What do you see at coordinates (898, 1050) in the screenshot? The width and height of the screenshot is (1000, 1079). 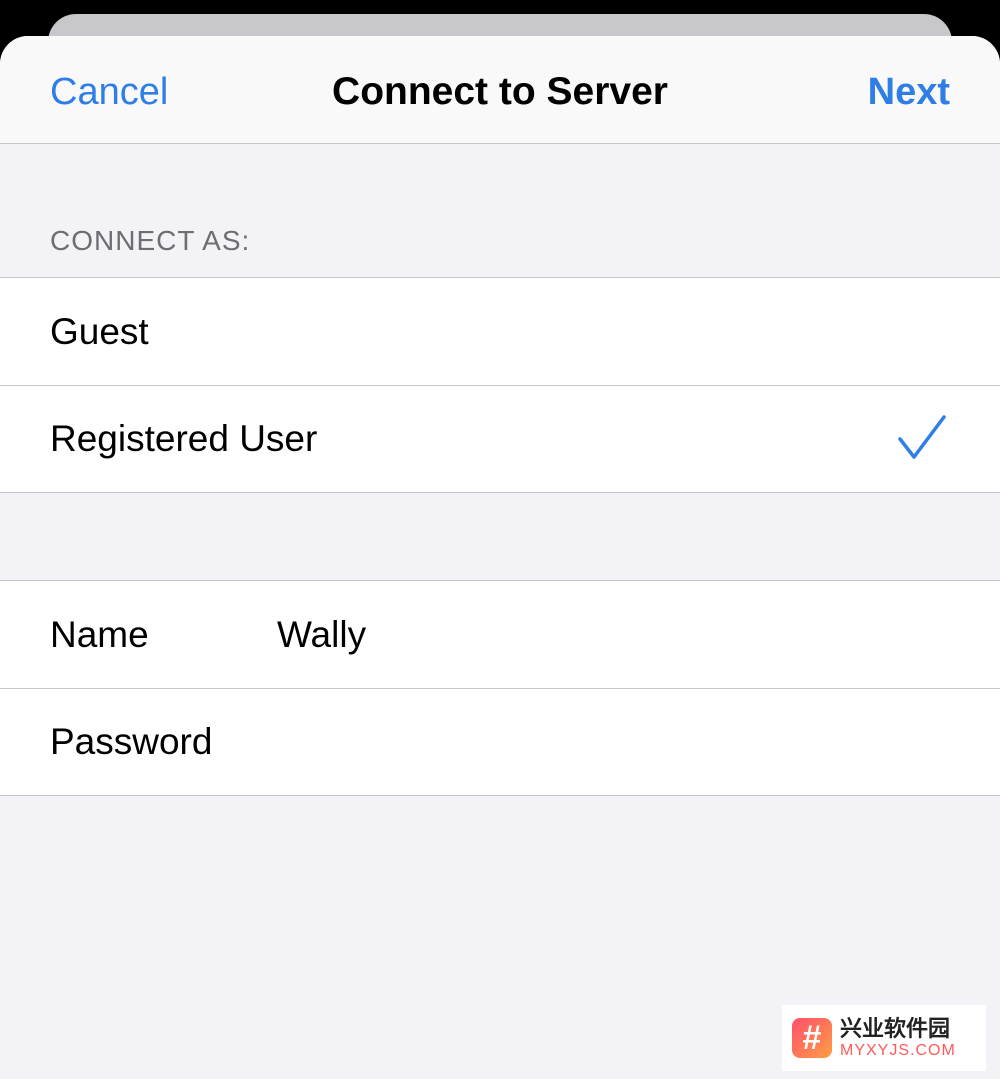 I see `watermark-text-en: MYXYJS.COM` at bounding box center [898, 1050].